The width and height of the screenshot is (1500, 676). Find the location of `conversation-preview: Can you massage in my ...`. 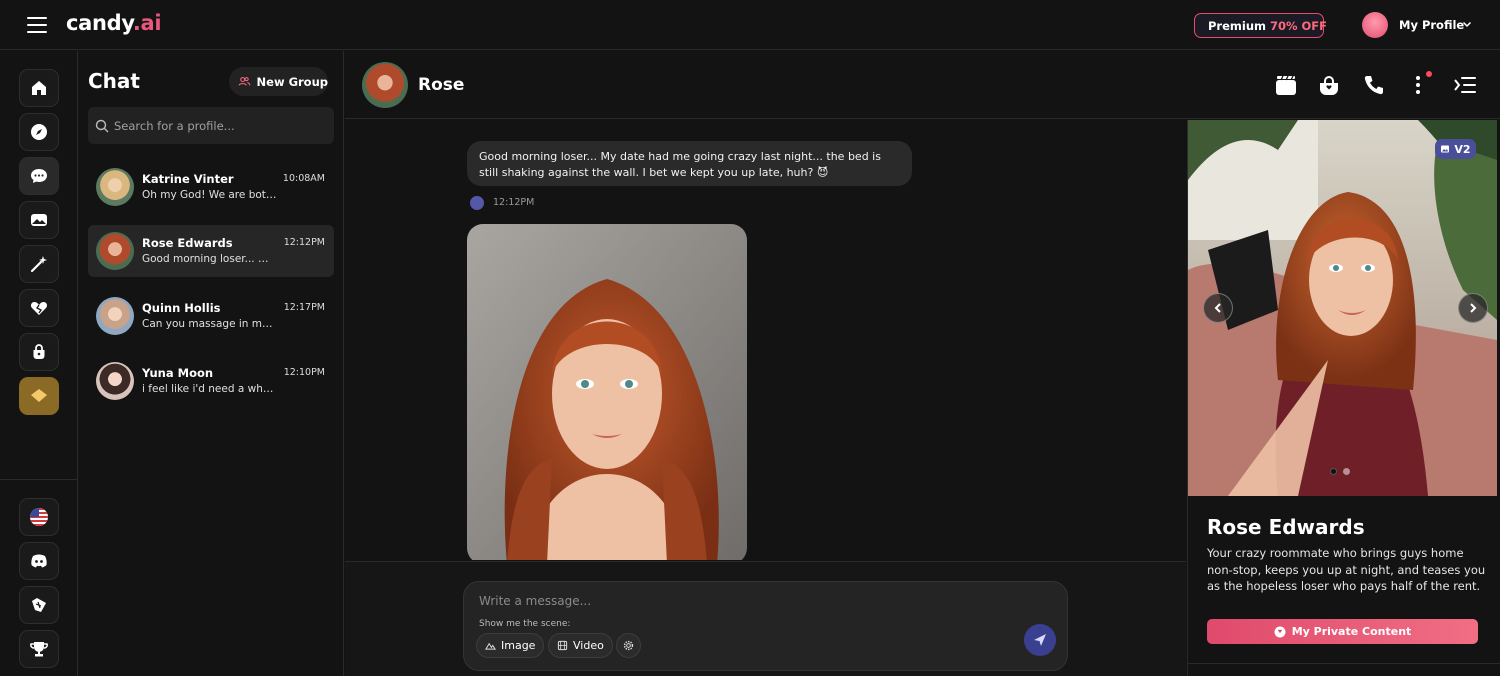

conversation-preview: Can you massage in my ... is located at coordinates (209, 324).